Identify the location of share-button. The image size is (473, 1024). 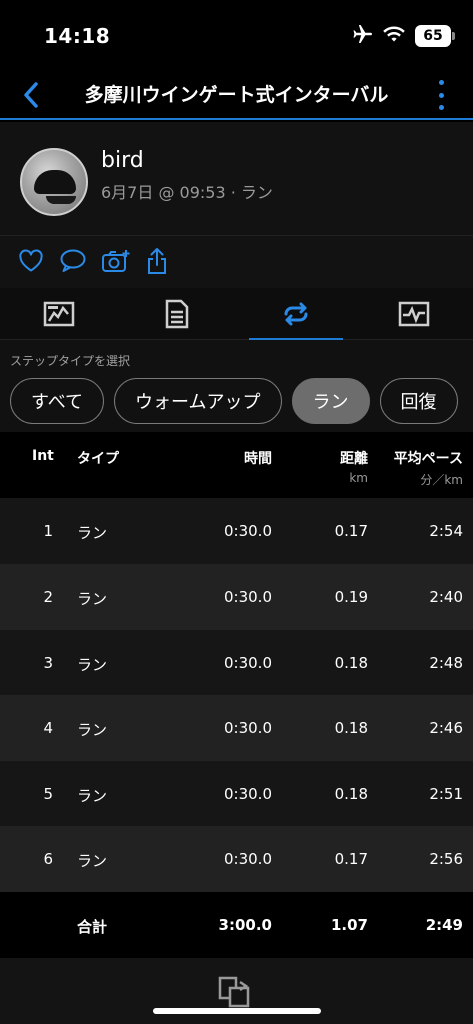
(157, 261).